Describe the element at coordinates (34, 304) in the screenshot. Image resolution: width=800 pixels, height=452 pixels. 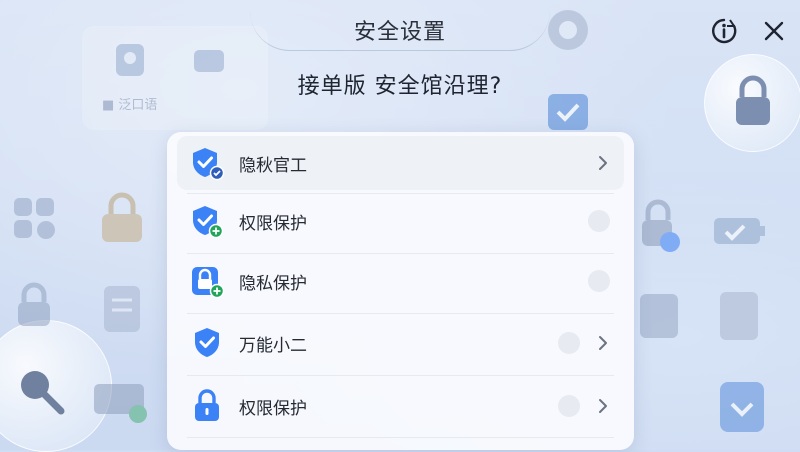
I see `padlock-small-icon` at that location.